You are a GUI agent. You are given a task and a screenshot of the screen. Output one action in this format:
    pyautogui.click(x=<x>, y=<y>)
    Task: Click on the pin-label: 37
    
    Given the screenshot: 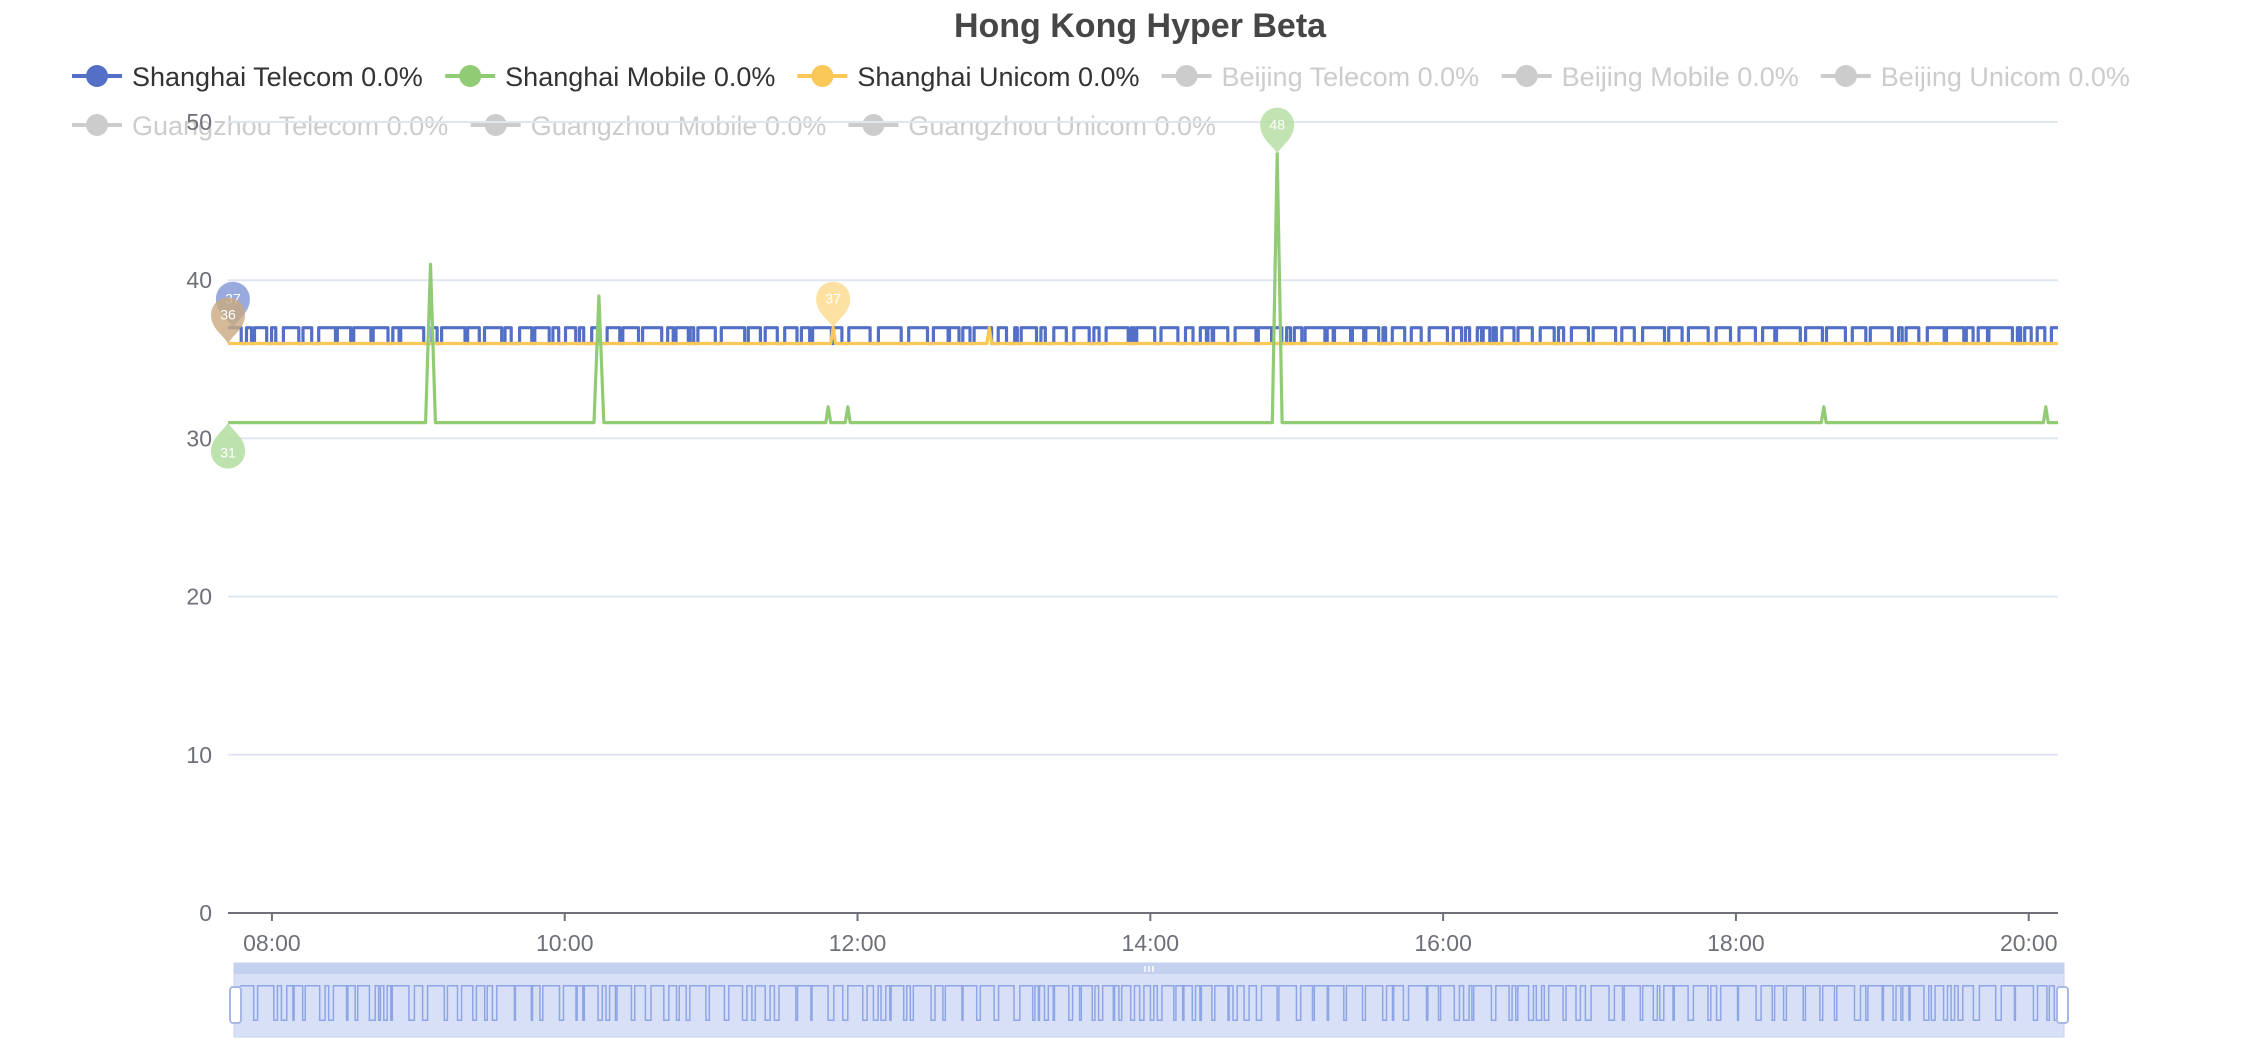 What is the action you would take?
    pyautogui.click(x=833, y=299)
    